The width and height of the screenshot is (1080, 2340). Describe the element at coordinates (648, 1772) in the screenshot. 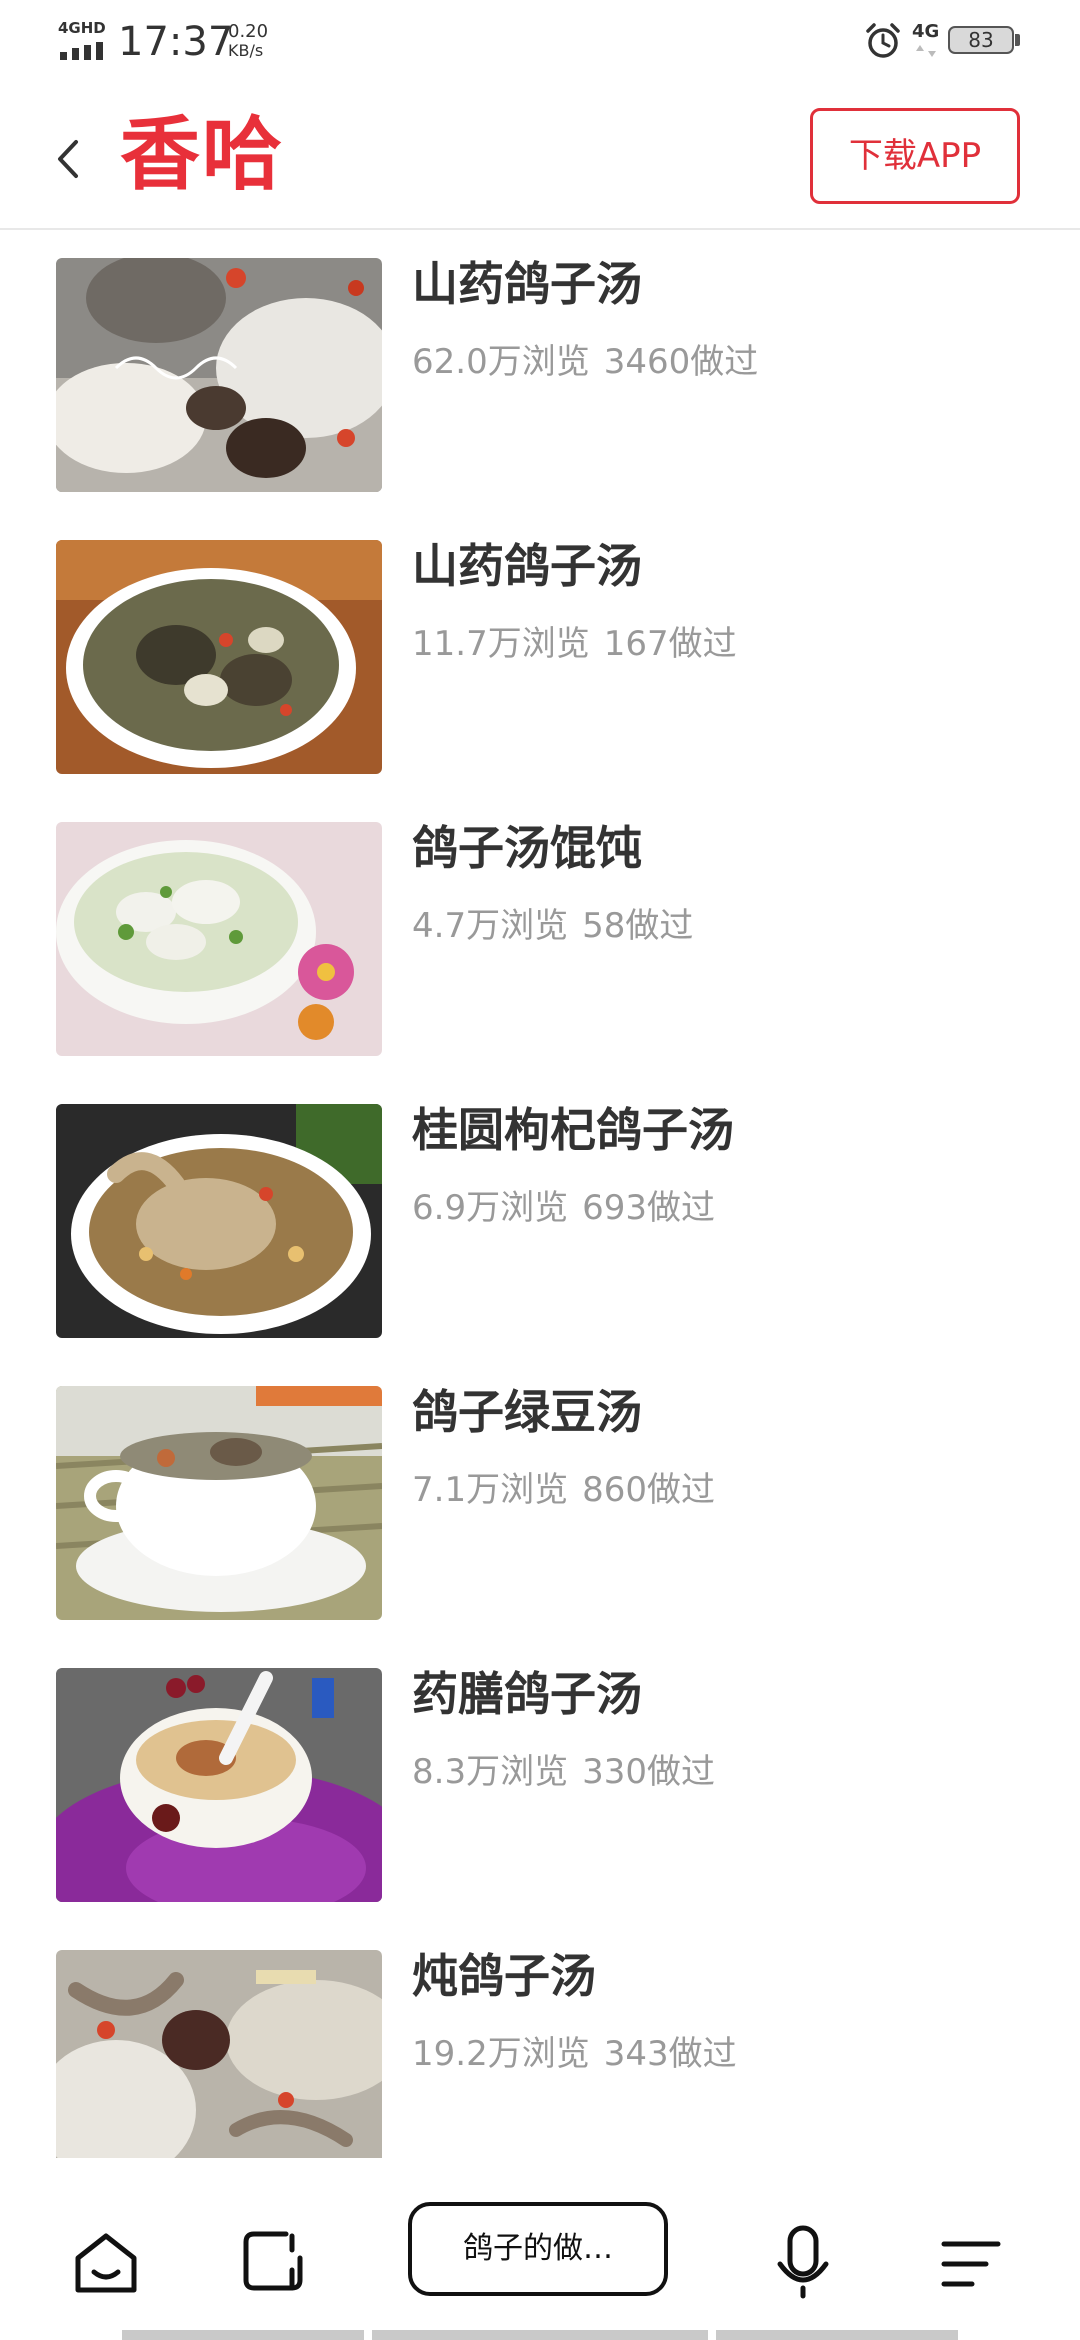

I see `recipe-made-count: 330做过` at that location.